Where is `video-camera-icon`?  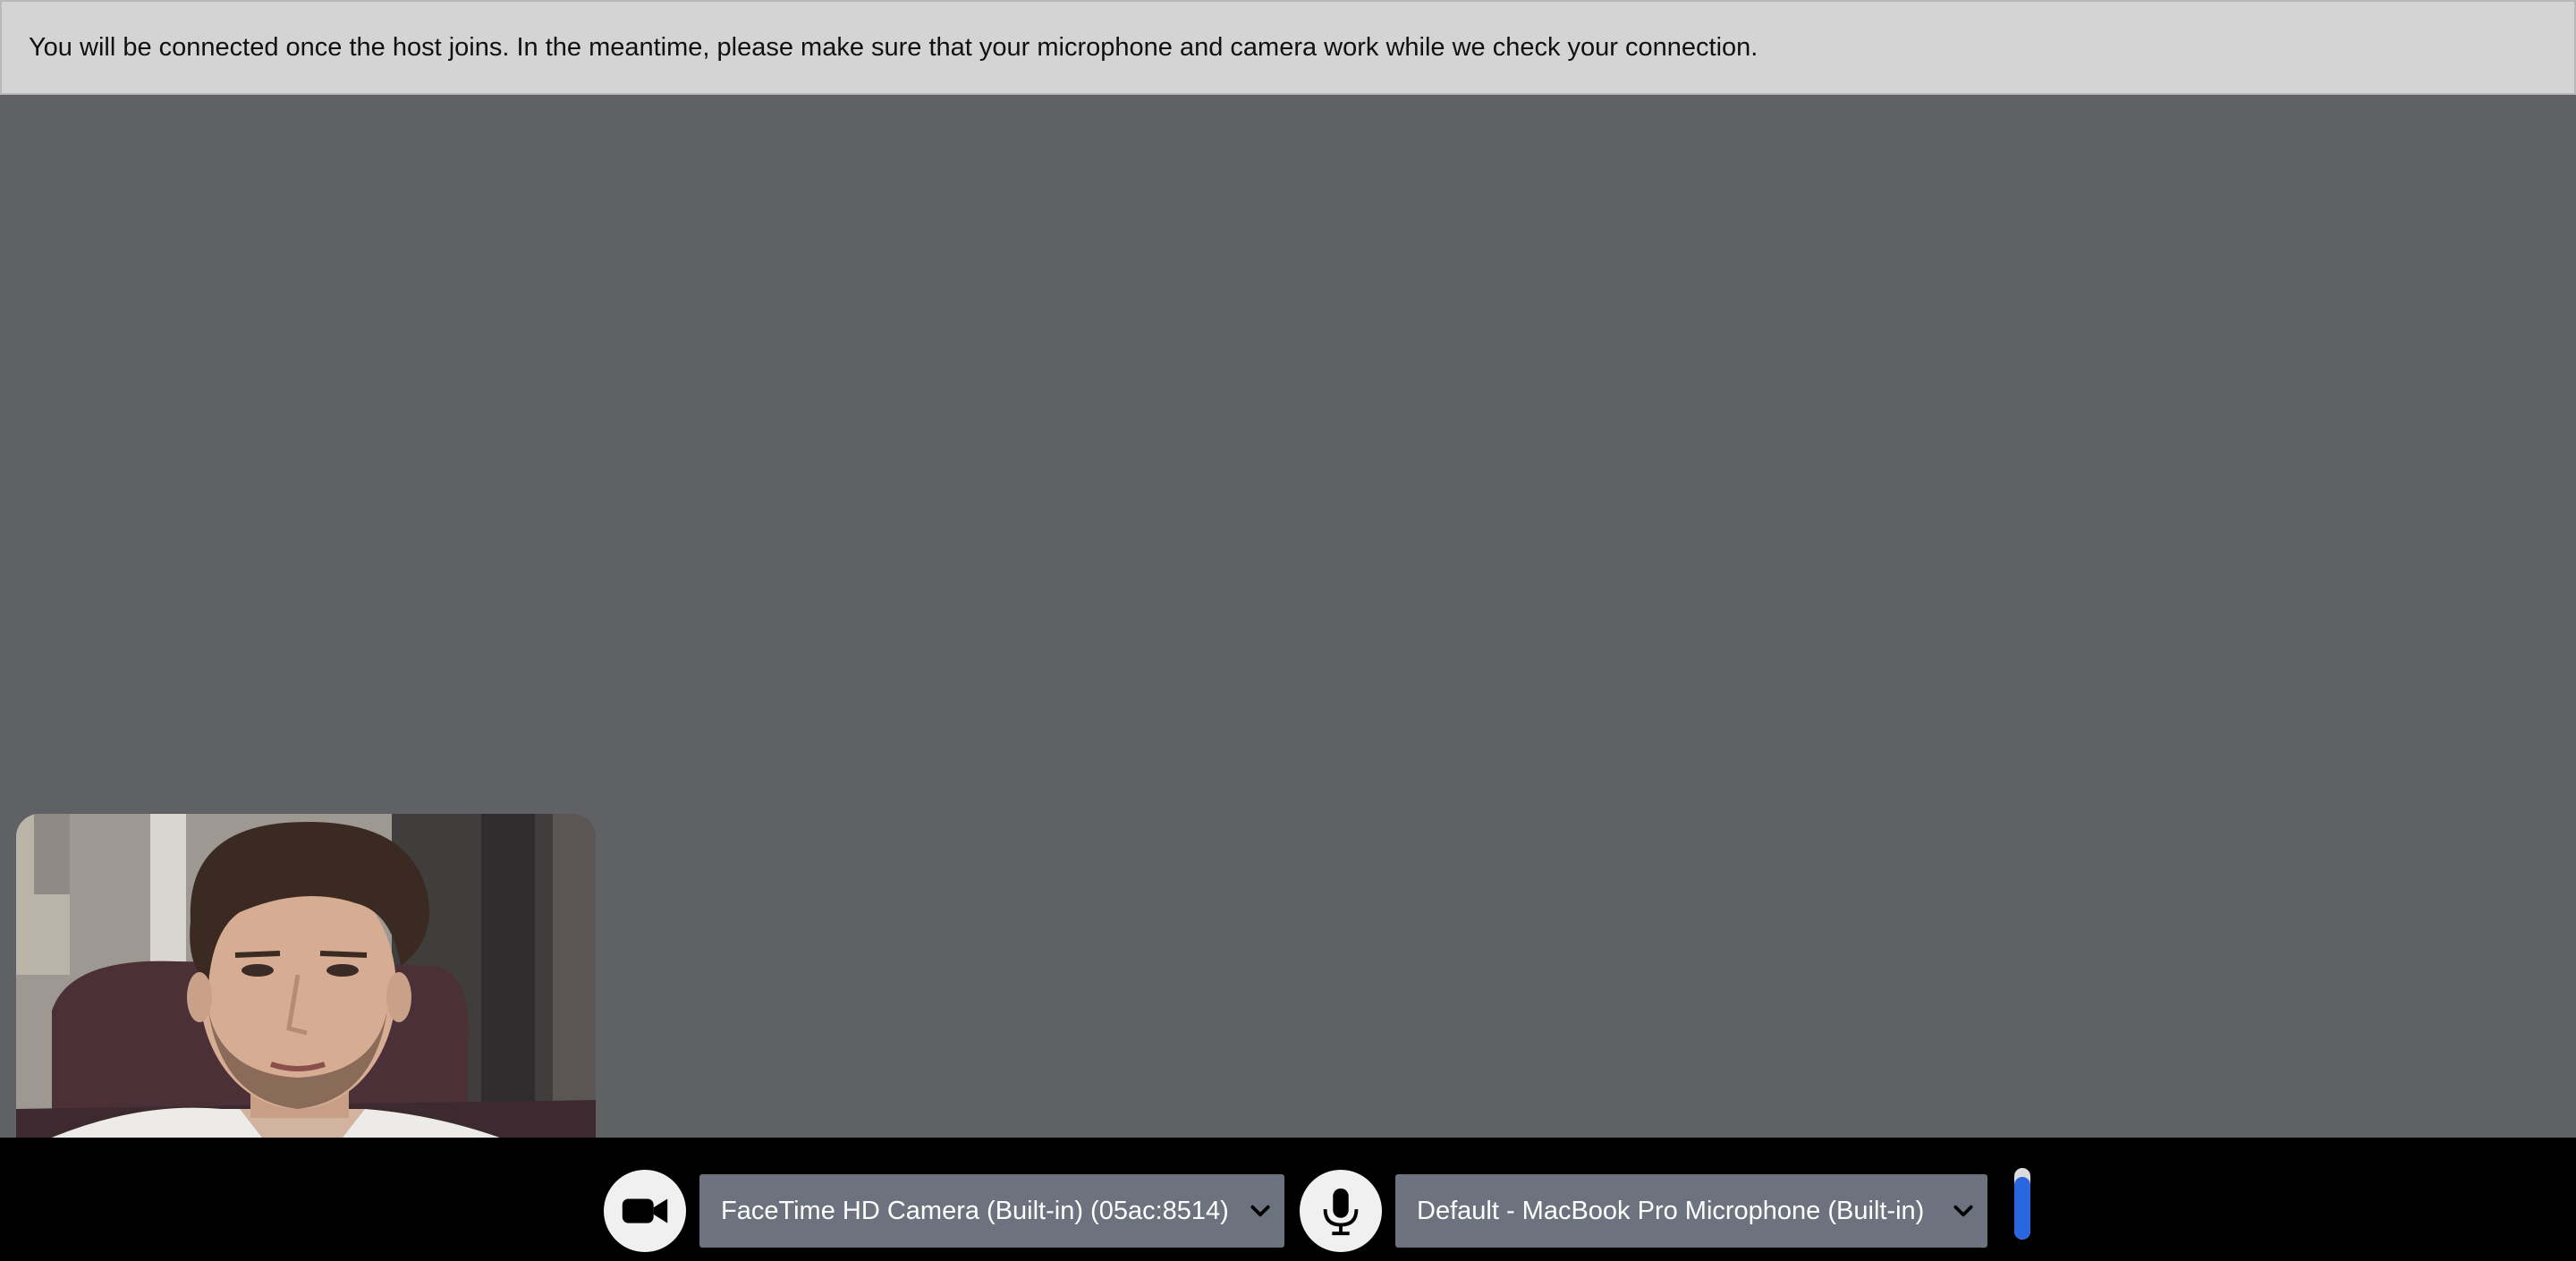
video-camera-icon is located at coordinates (645, 1211).